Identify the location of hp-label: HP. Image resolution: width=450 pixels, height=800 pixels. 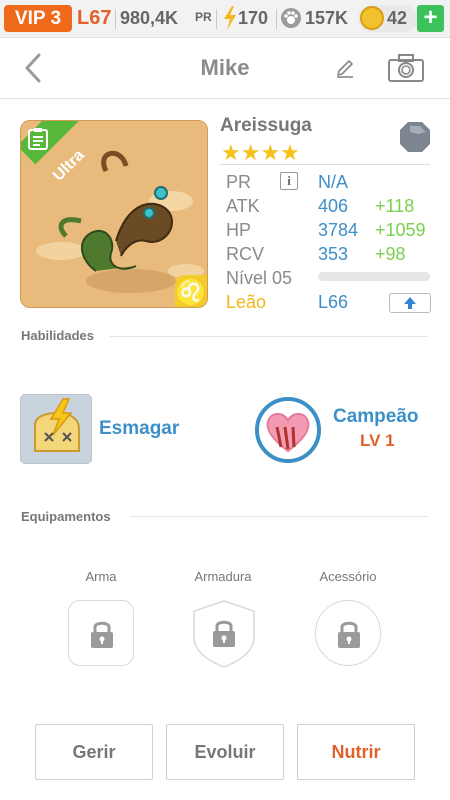
(239, 230).